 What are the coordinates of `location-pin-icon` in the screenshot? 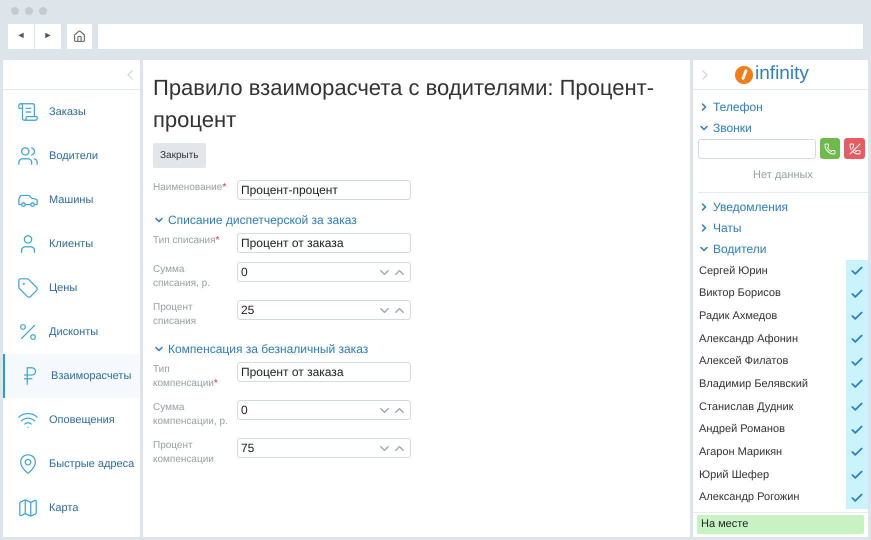 It's located at (28, 464).